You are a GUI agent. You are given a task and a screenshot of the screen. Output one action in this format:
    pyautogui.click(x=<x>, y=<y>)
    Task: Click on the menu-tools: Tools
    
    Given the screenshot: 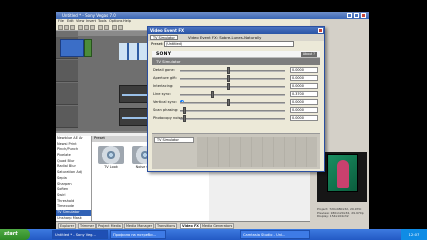 What is the action you would take?
    pyautogui.click(x=102, y=21)
    